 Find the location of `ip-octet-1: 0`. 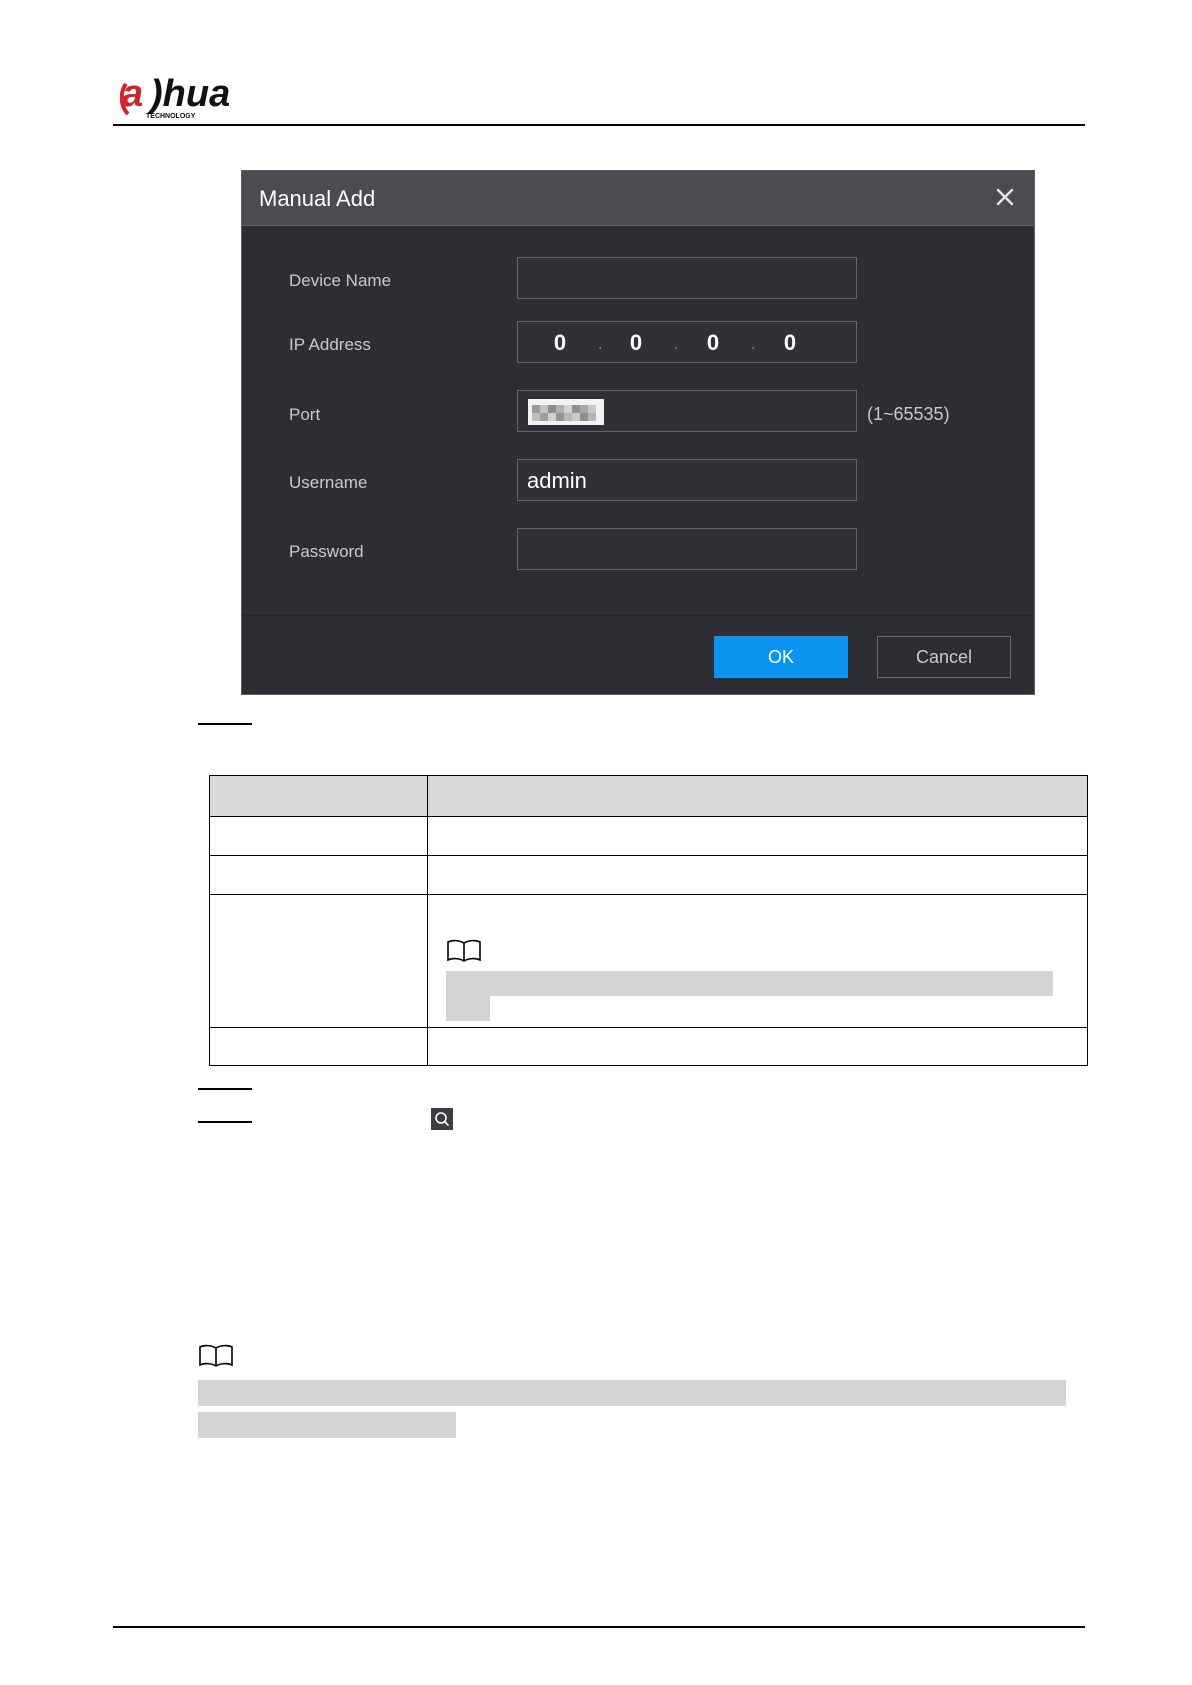

ip-octet-1: 0 is located at coordinates (560, 343).